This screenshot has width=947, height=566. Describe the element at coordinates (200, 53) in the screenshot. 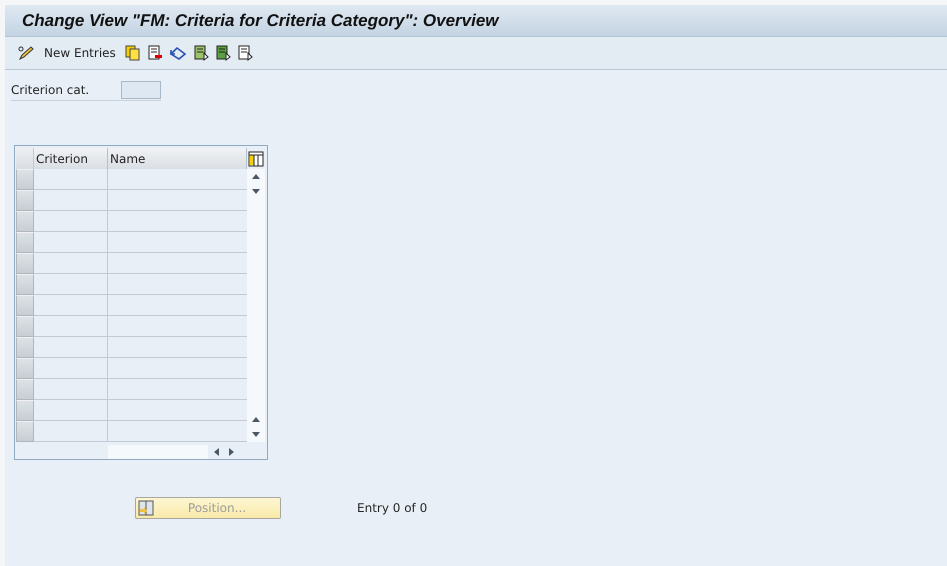

I see `select-all-icon` at that location.